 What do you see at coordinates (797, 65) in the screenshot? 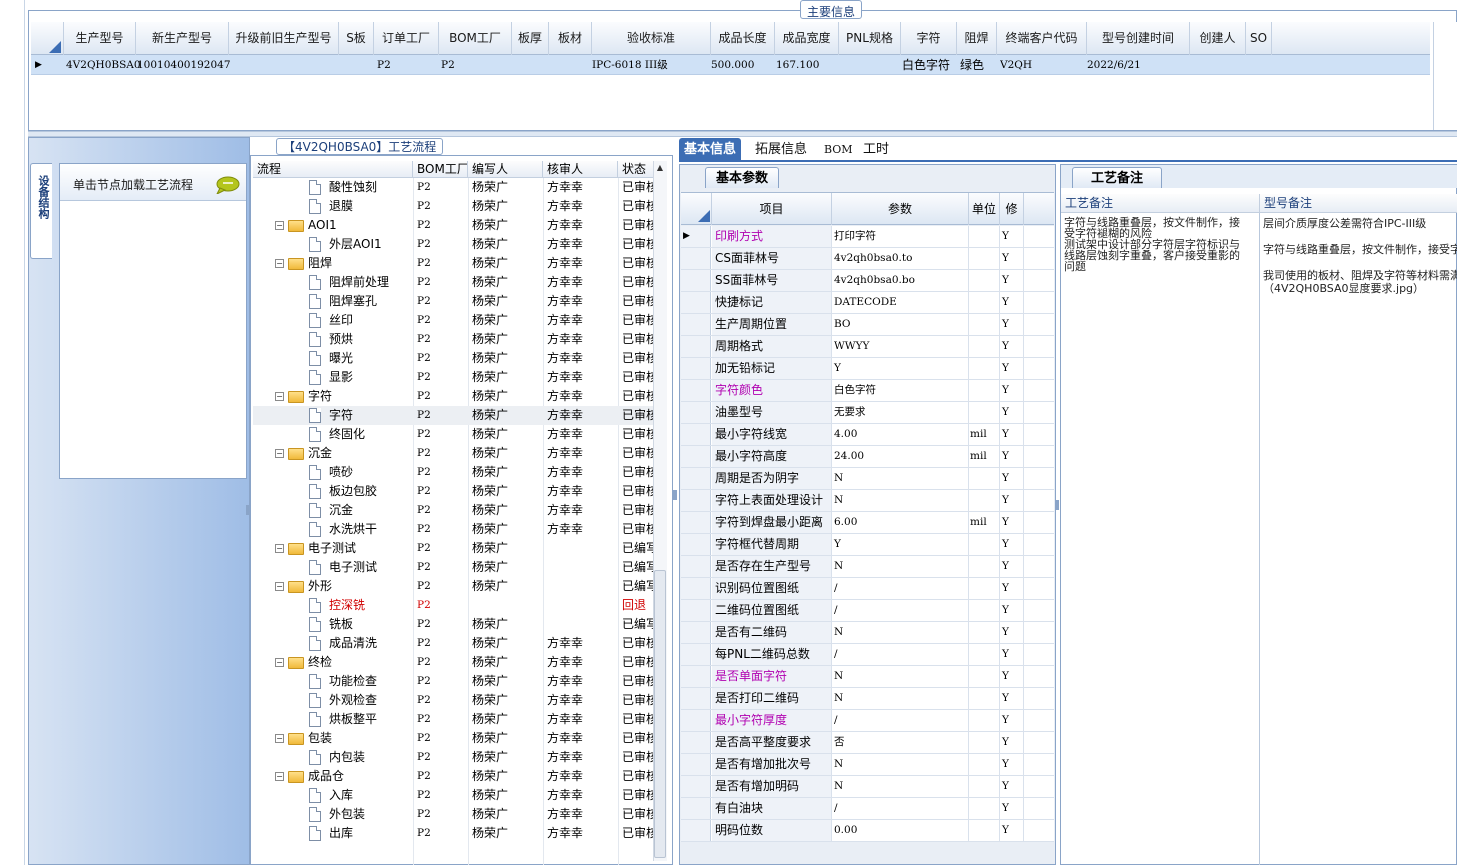
I see `cell-width: 167.100` at bounding box center [797, 65].